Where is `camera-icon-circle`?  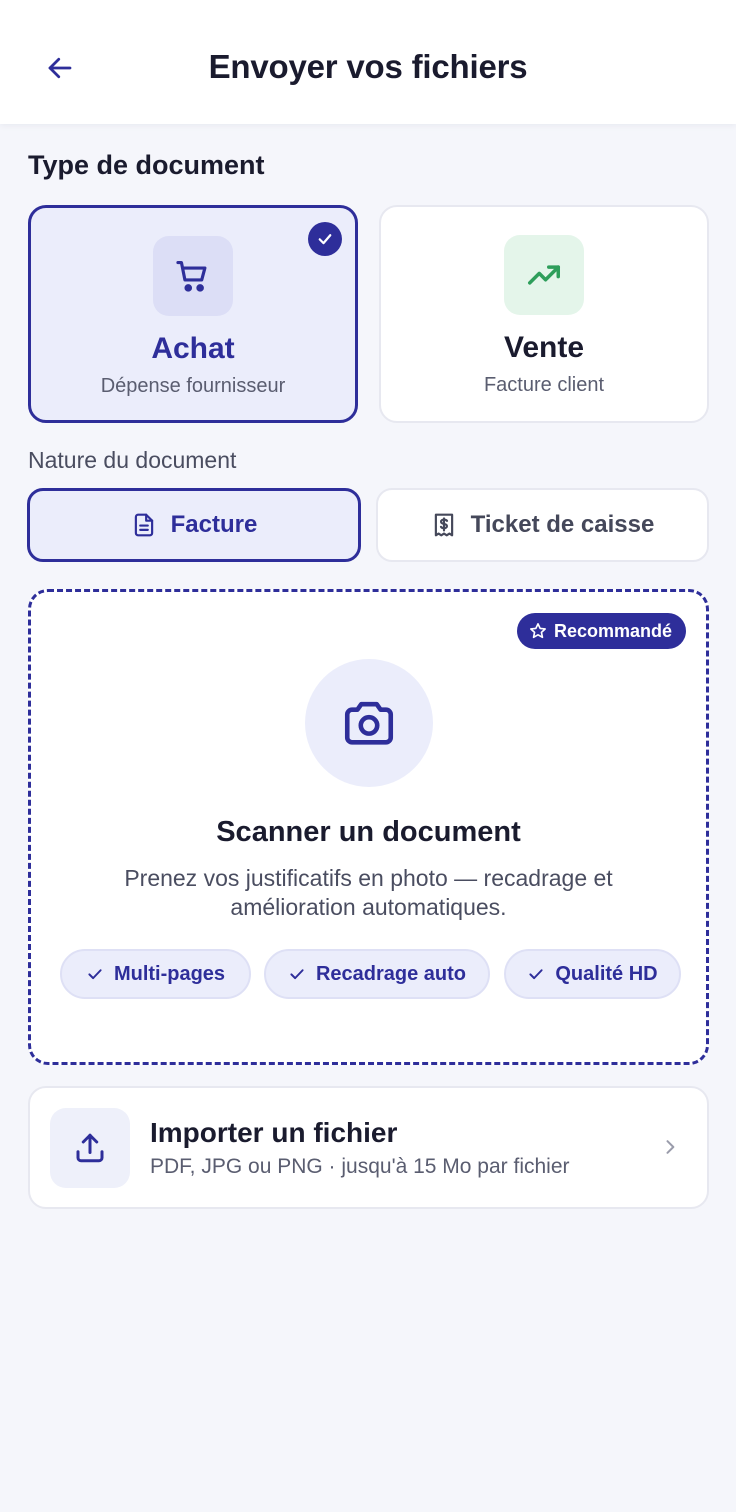 camera-icon-circle is located at coordinates (368, 723).